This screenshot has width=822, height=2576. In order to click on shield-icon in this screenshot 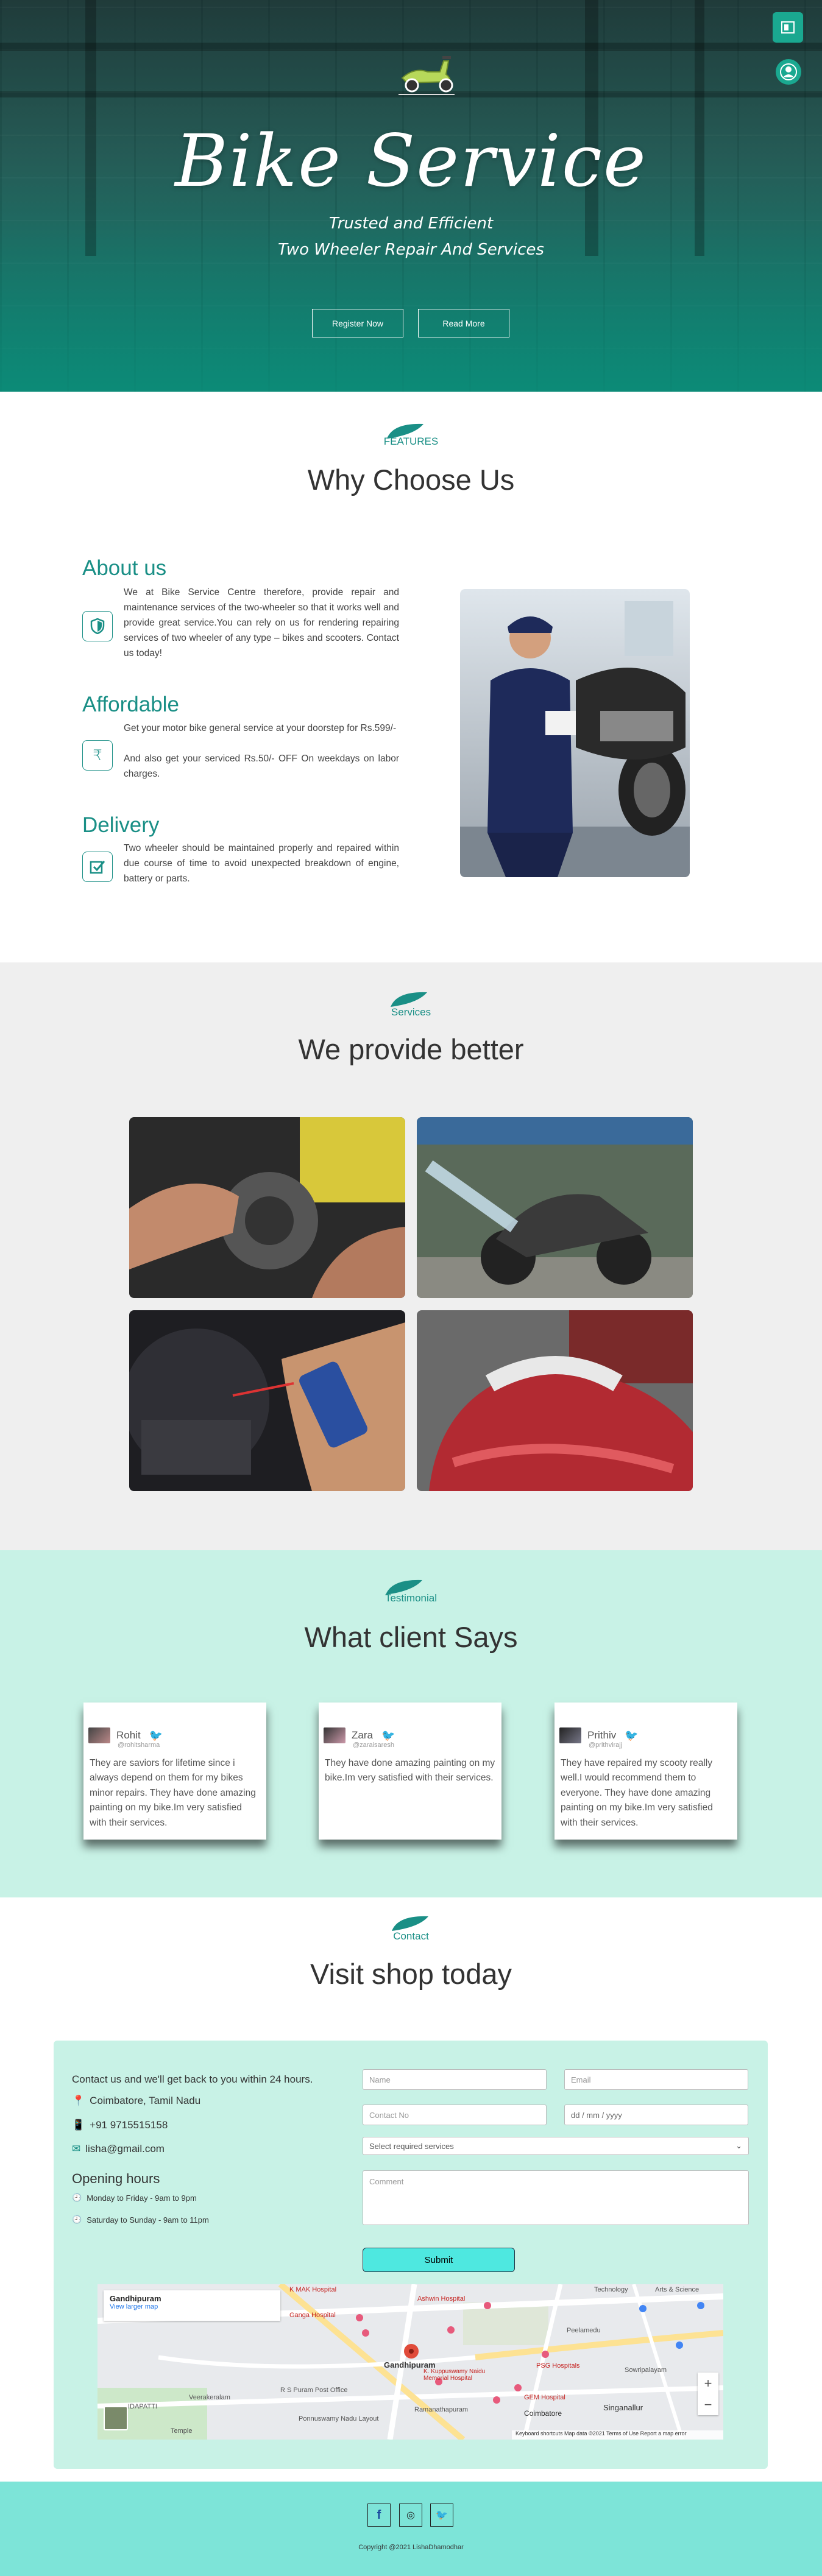, I will do `click(97, 626)`.